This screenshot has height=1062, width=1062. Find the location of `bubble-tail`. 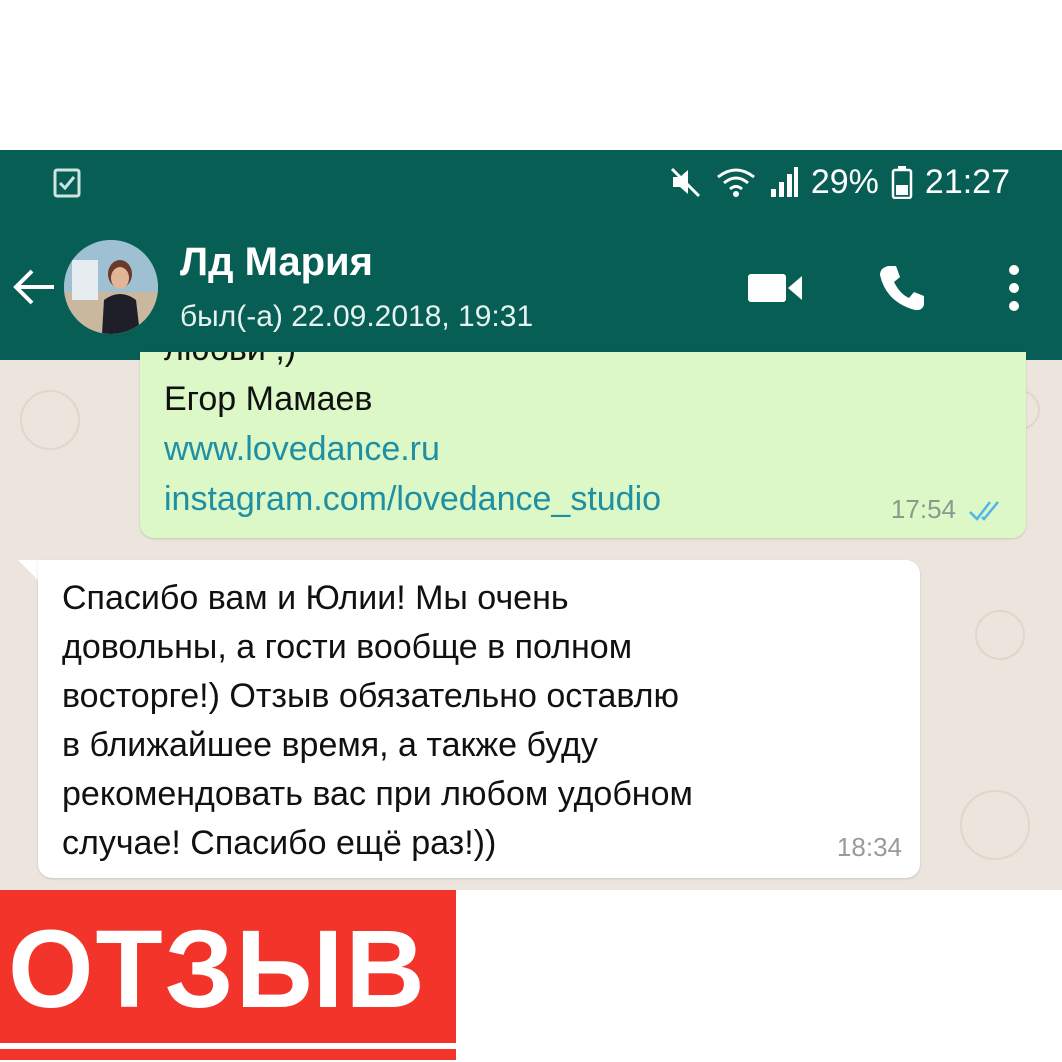

bubble-tail is located at coordinates (29, 571).